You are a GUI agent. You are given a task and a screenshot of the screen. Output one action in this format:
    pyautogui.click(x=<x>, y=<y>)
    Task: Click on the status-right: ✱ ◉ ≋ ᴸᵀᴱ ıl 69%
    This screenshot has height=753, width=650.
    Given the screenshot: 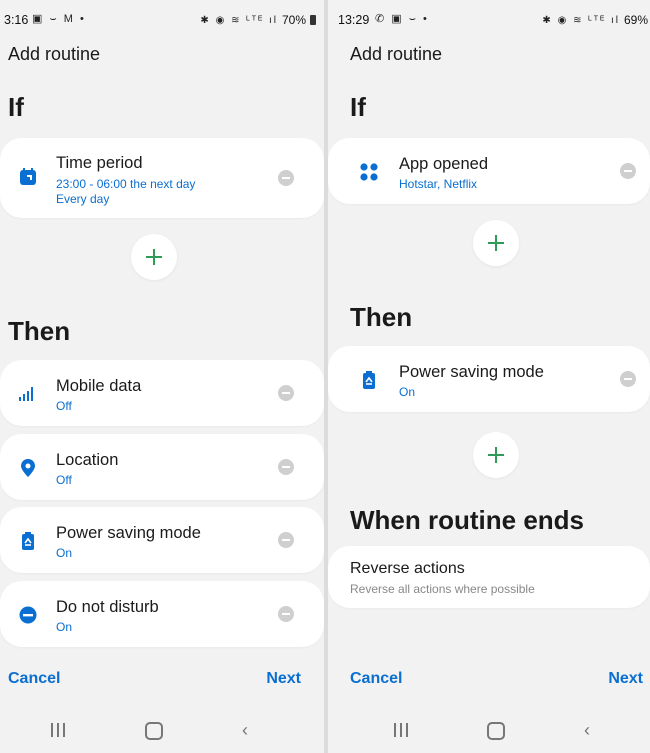 What is the action you would take?
    pyautogui.click(x=595, y=20)
    